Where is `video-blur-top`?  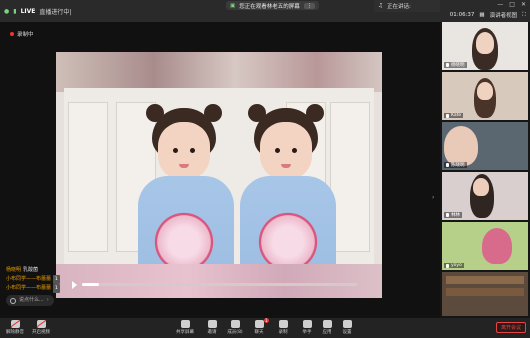 video-blur-top is located at coordinates (219, 72).